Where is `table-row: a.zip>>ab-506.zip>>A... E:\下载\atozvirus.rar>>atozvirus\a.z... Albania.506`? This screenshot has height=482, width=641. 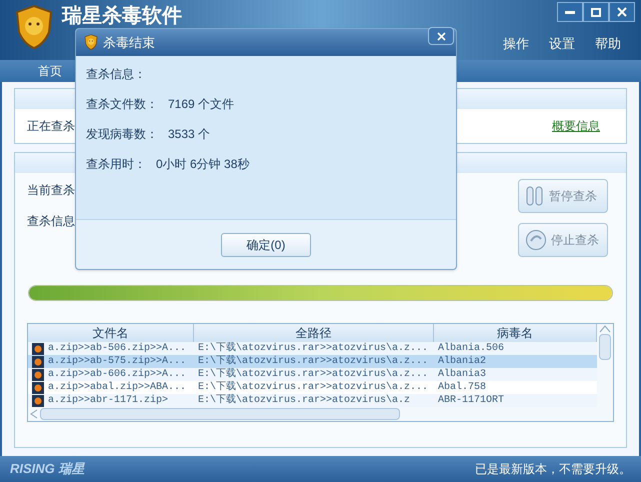 table-row: a.zip>>ab-506.zip>>A... E:\下载\atozvirus.rar>>atozvirus\a.z... Albania.506 is located at coordinates (312, 348).